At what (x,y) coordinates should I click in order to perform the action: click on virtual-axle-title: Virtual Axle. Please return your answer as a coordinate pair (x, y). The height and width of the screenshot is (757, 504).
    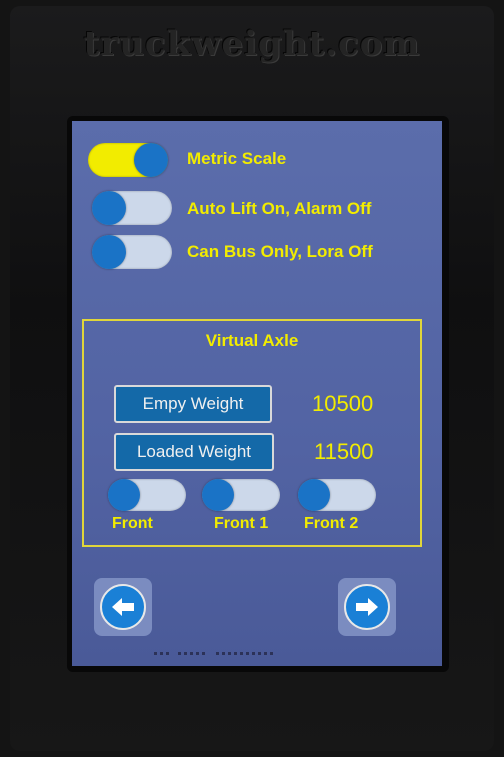
    Looking at the image, I should click on (252, 340).